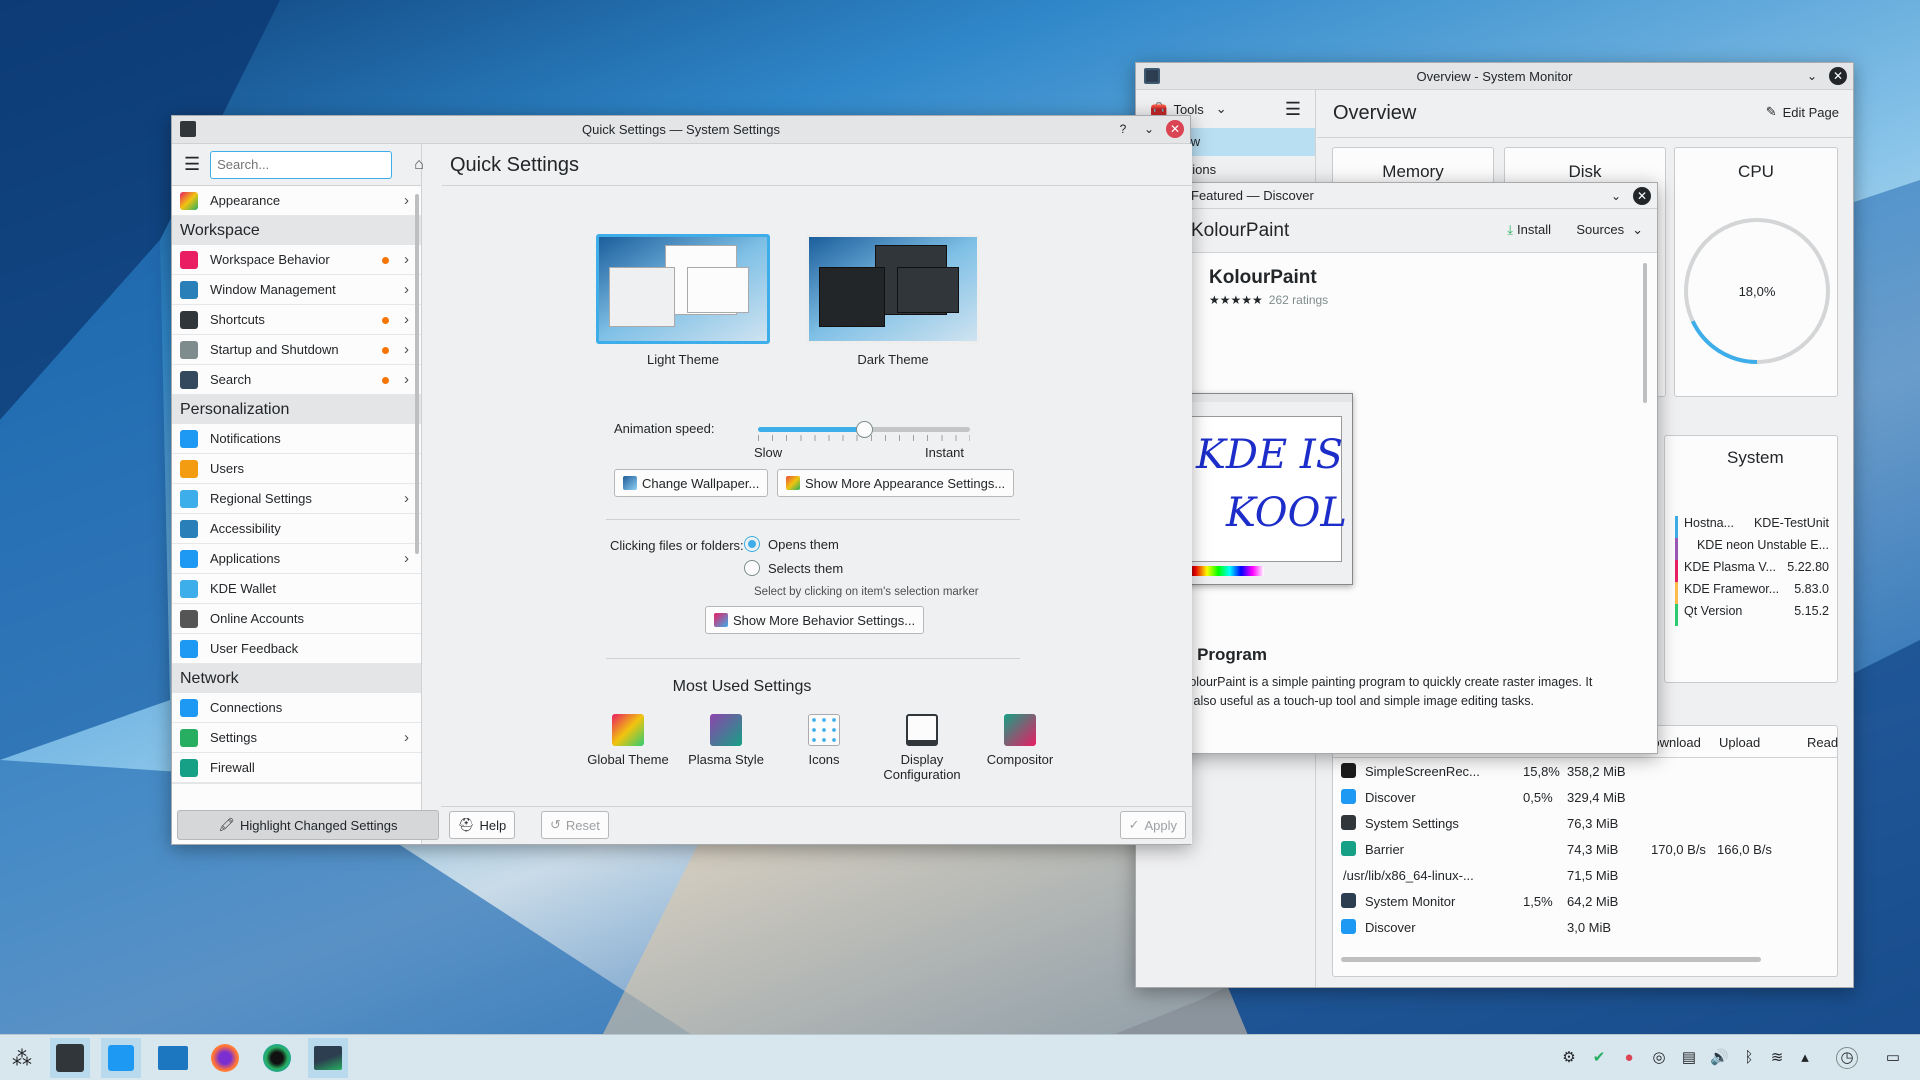  Describe the element at coordinates (1756, 272) in the screenshot. I see `cpu-card: CPU 18,0%` at that location.